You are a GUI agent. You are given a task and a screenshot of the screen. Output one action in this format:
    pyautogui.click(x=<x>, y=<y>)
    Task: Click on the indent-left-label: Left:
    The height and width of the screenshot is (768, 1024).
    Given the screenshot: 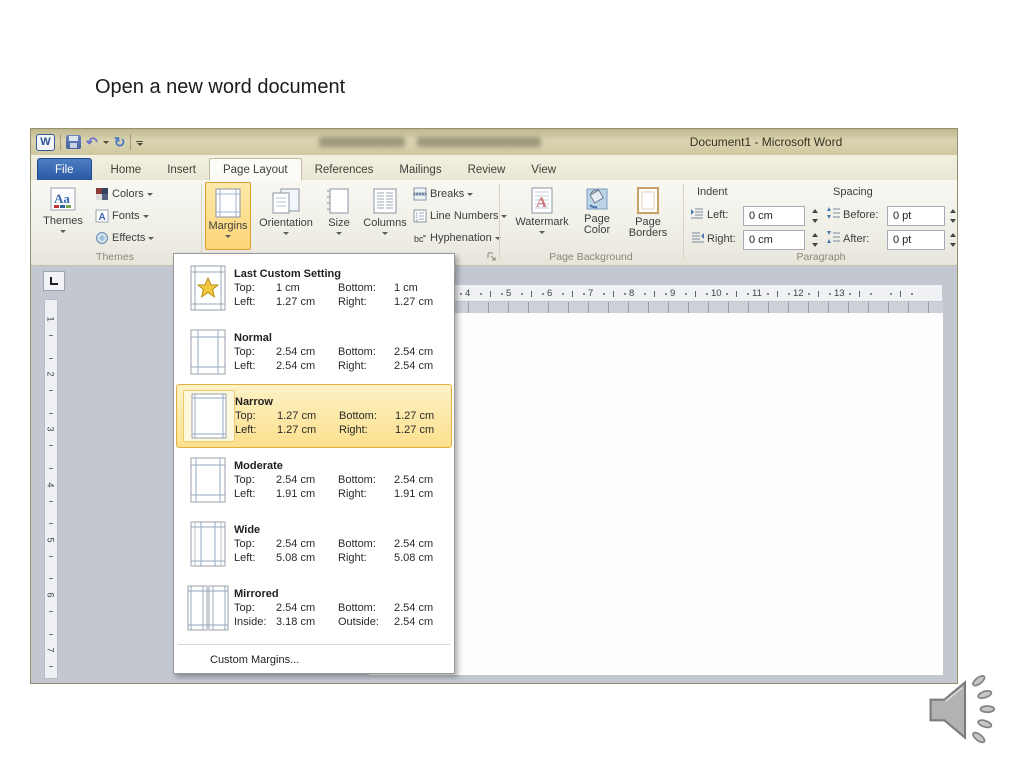 What is the action you would take?
    pyautogui.click(x=718, y=215)
    